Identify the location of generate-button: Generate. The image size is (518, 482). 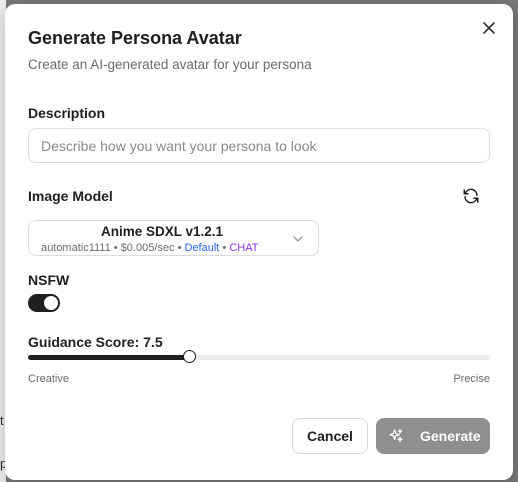
(433, 436).